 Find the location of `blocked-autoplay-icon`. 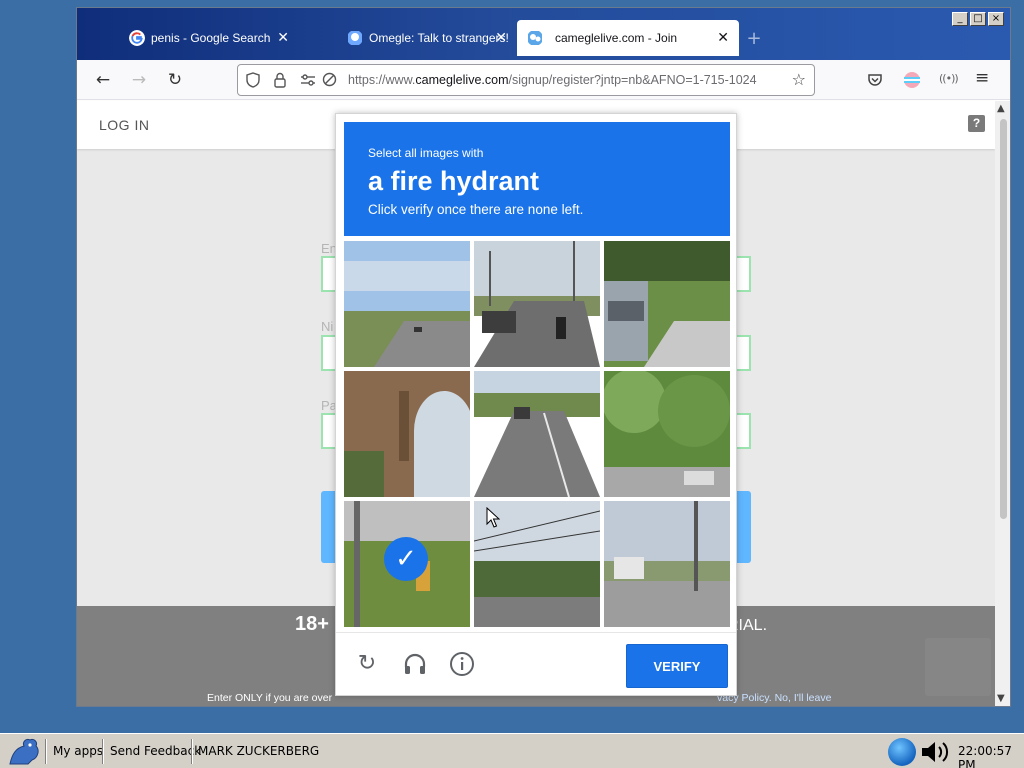

blocked-autoplay-icon is located at coordinates (329, 79).